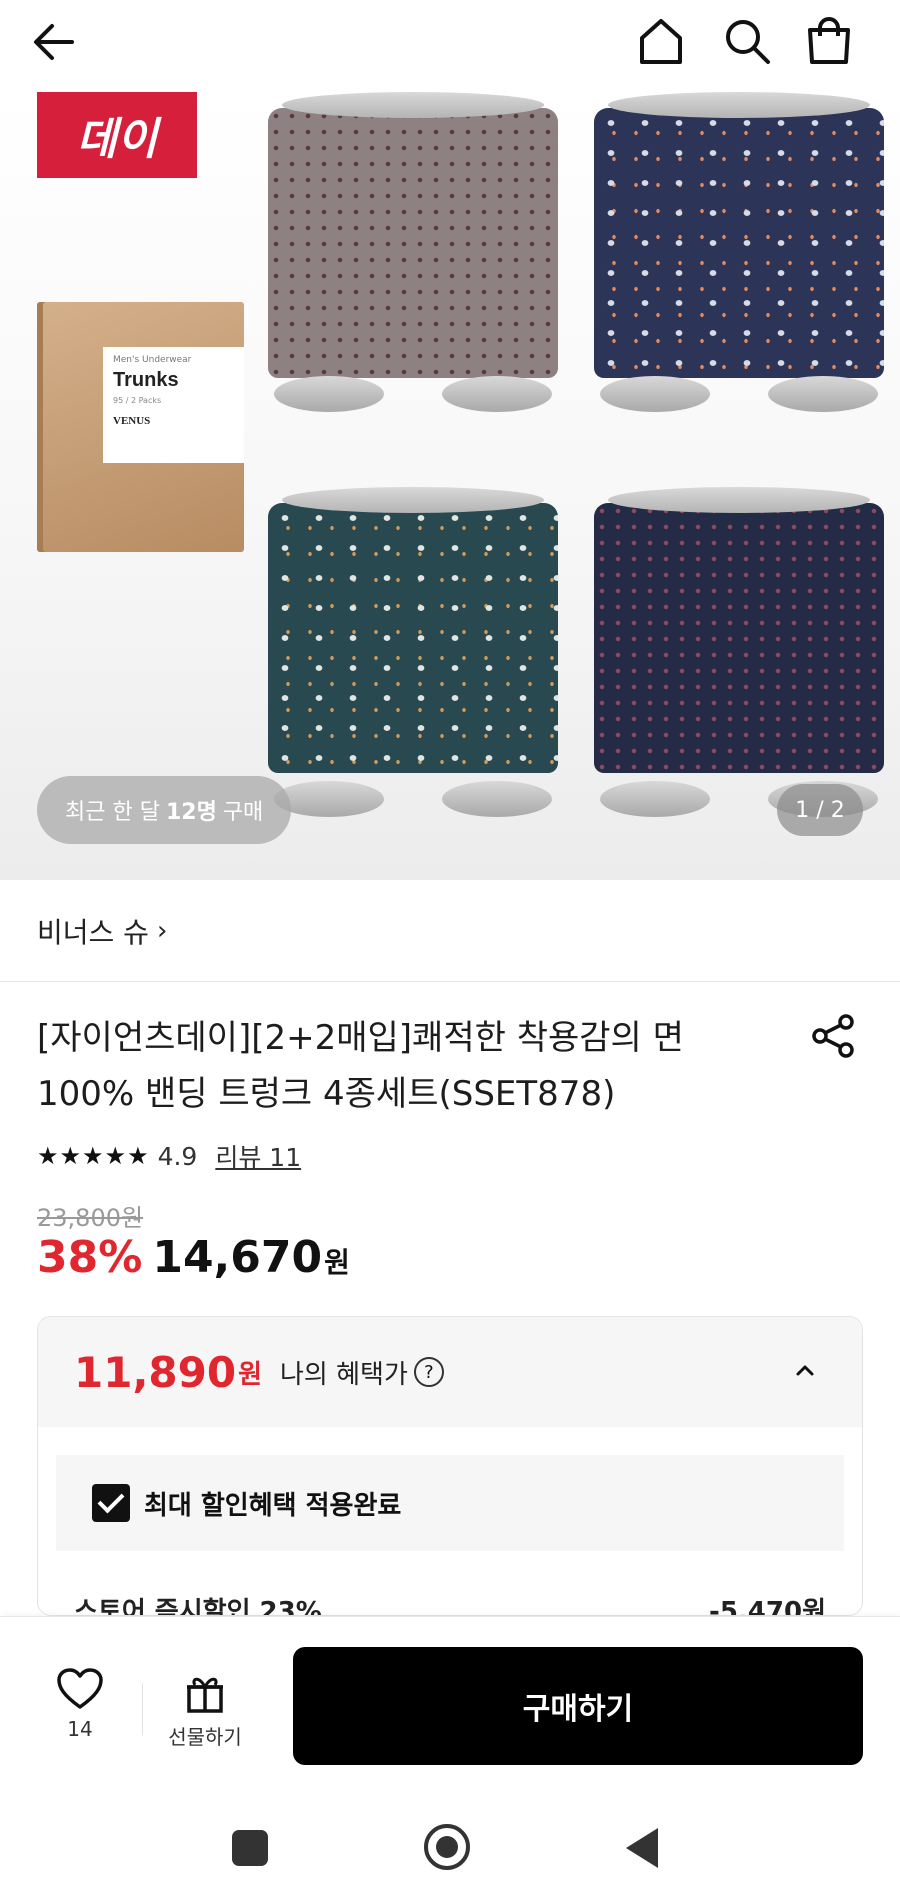 The image size is (900, 1902). I want to click on sale-price: 14,670, so click(237, 1257).